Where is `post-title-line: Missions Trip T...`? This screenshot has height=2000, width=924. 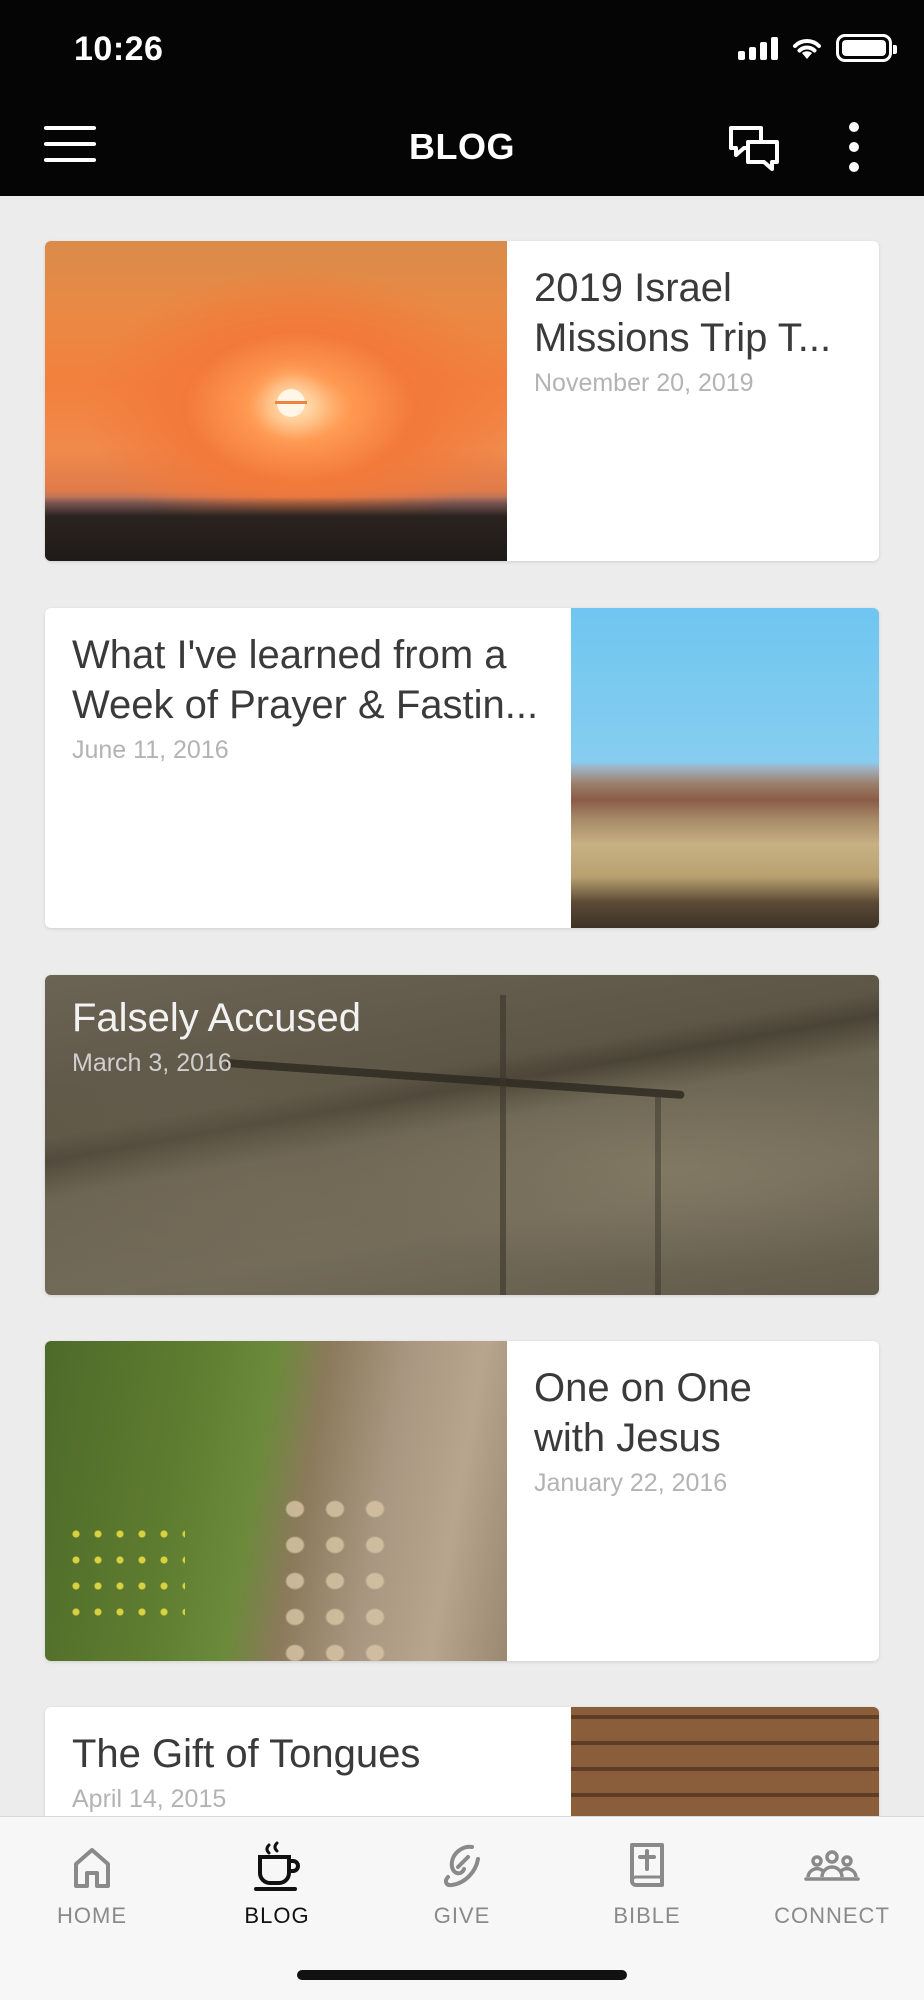 post-title-line: Missions Trip T... is located at coordinates (683, 338).